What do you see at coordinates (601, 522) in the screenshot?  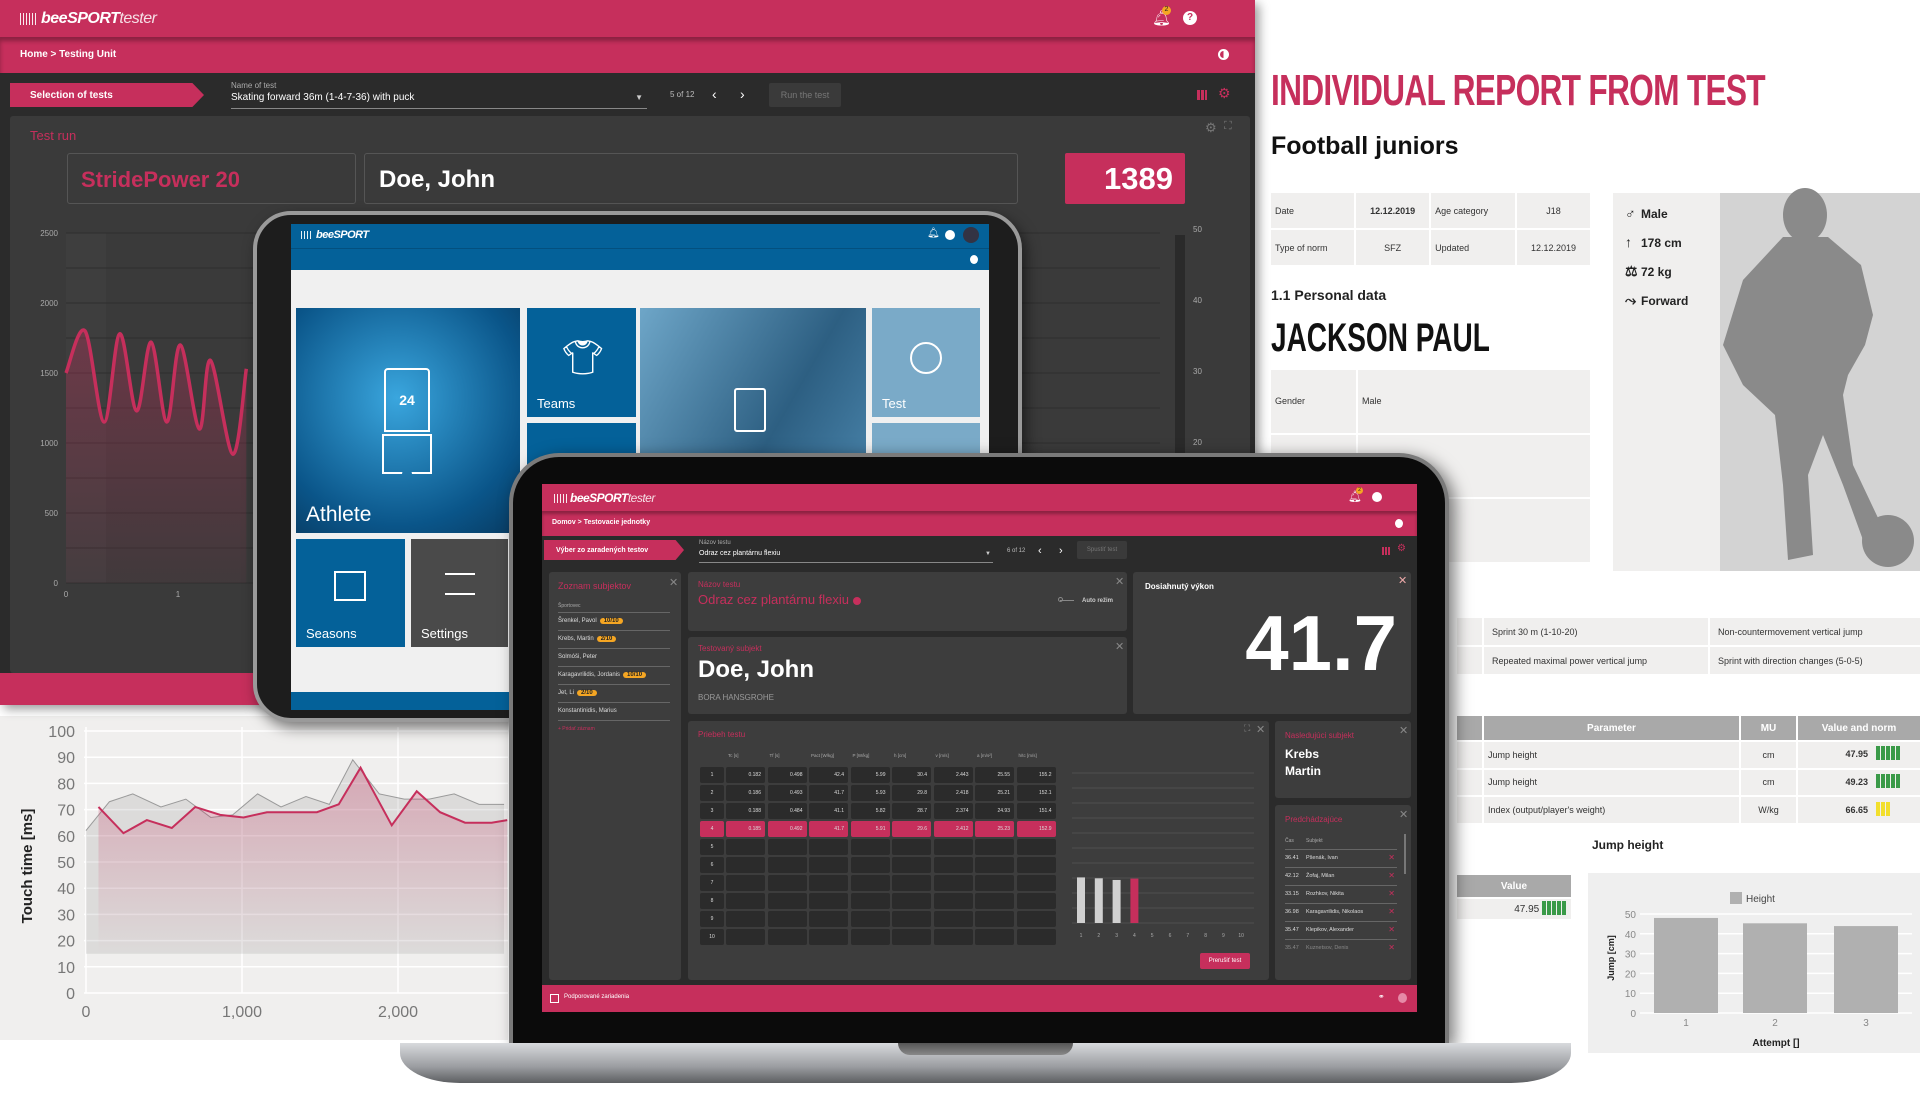 I see `laptop-breadcrumb: Domov > Testovacie jednotky` at bounding box center [601, 522].